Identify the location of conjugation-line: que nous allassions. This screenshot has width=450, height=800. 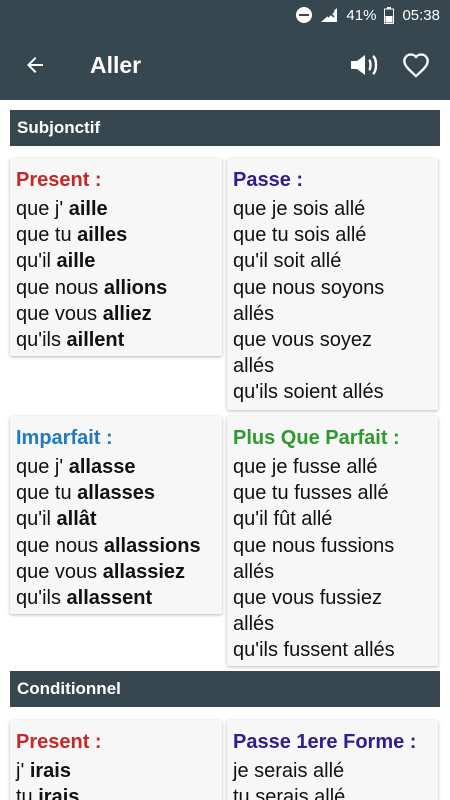
(108, 545).